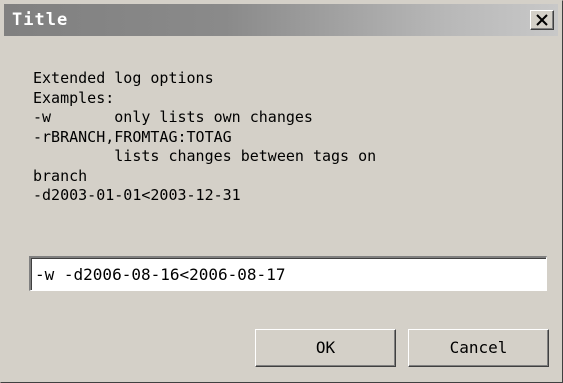 Image resolution: width=563 pixels, height=383 pixels. What do you see at coordinates (288, 273) in the screenshot?
I see `log-options-input: -w -d2006-08-16<2006-08-17` at bounding box center [288, 273].